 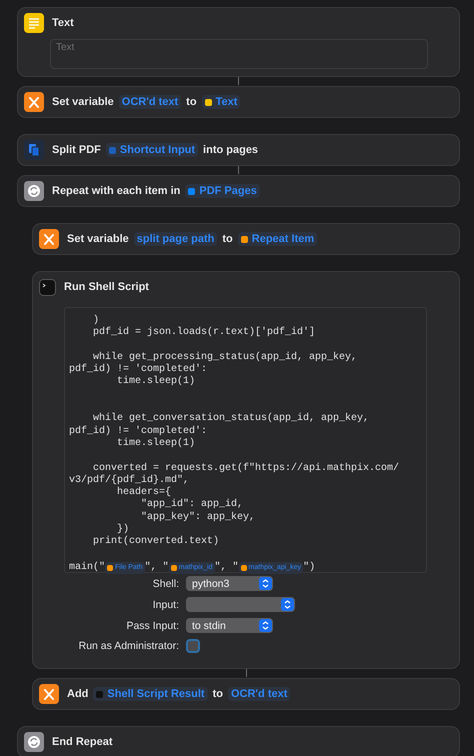 What do you see at coordinates (47, 287) in the screenshot?
I see `terminal-icon` at bounding box center [47, 287].